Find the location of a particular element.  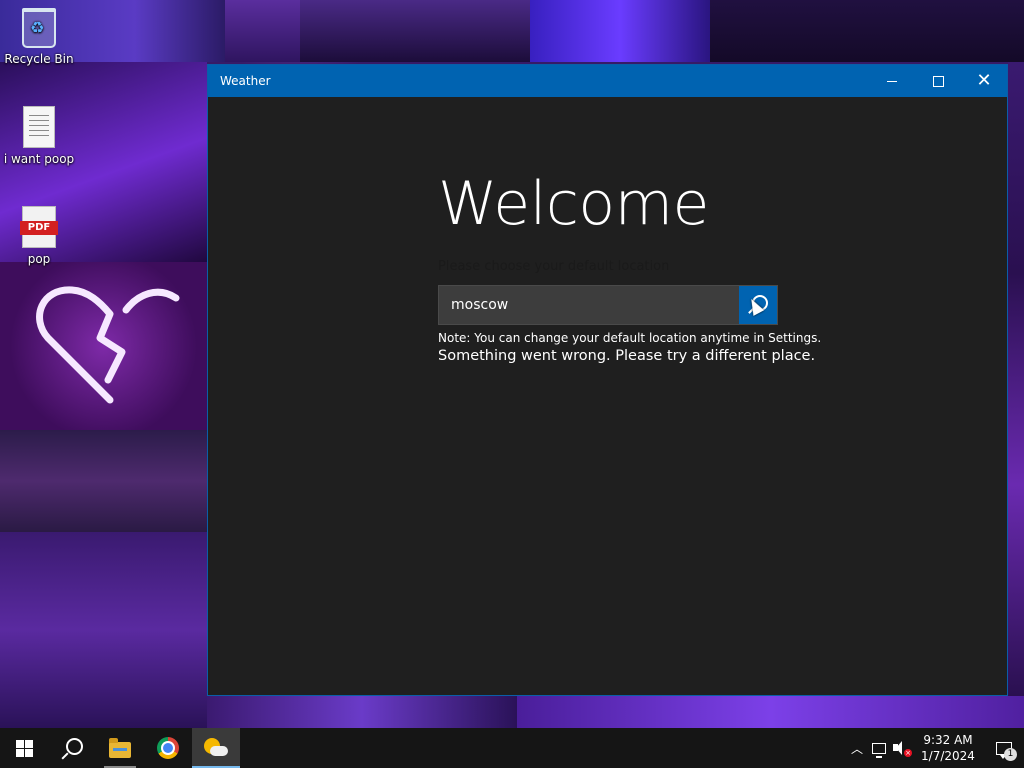

close-button: ✕ is located at coordinates (984, 81).